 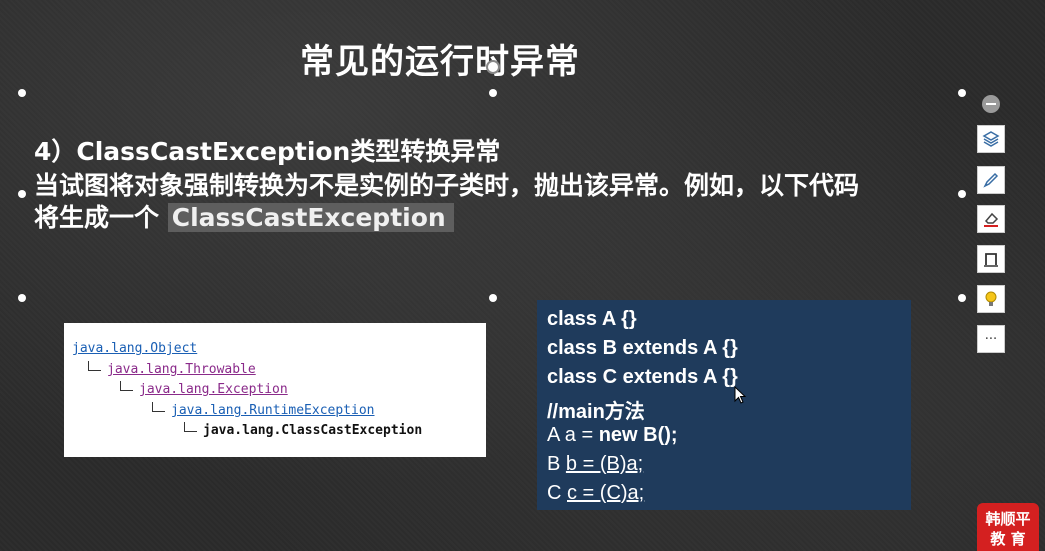 What do you see at coordinates (493, 67) in the screenshot?
I see `title-anchor-dot` at bounding box center [493, 67].